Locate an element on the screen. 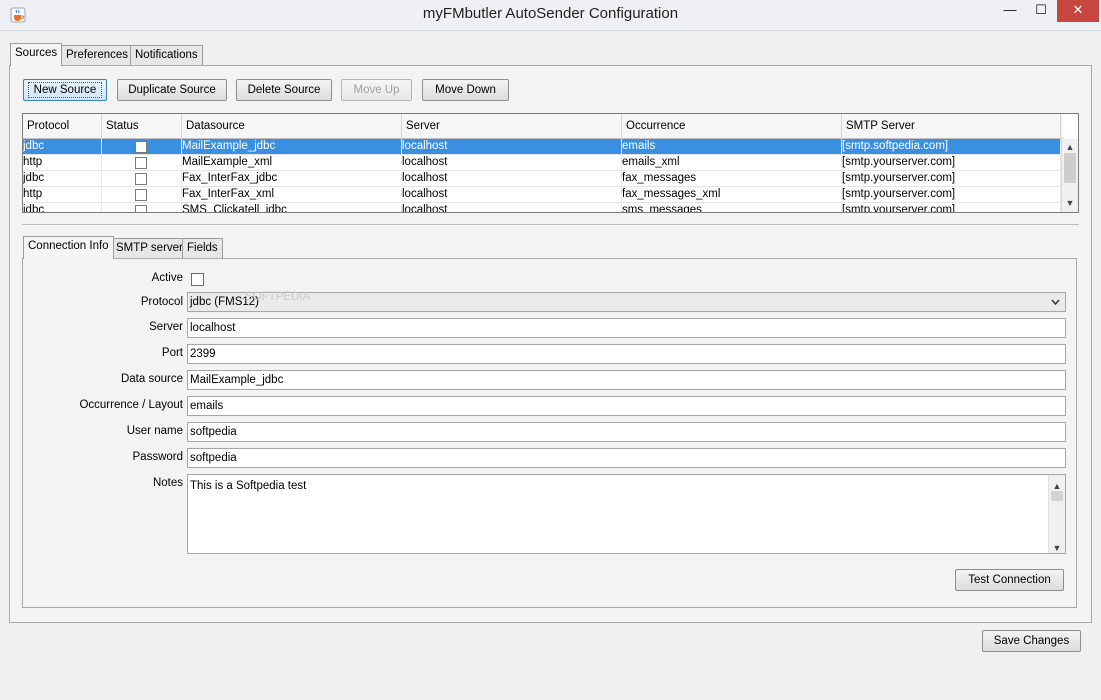  cell-datasource: MailExample_jdbc is located at coordinates (292, 147).